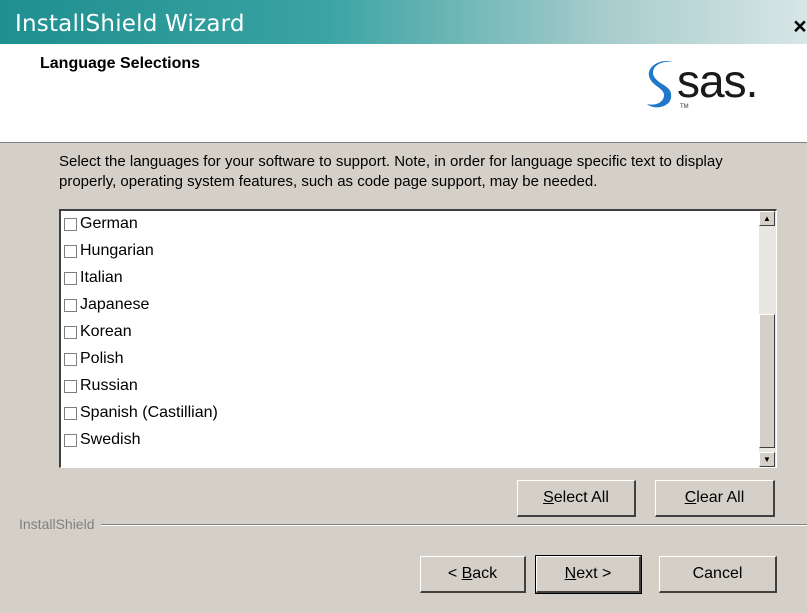 Image resolution: width=807 pixels, height=613 pixels. I want to click on sas-logo-text: sas., so click(717, 81).